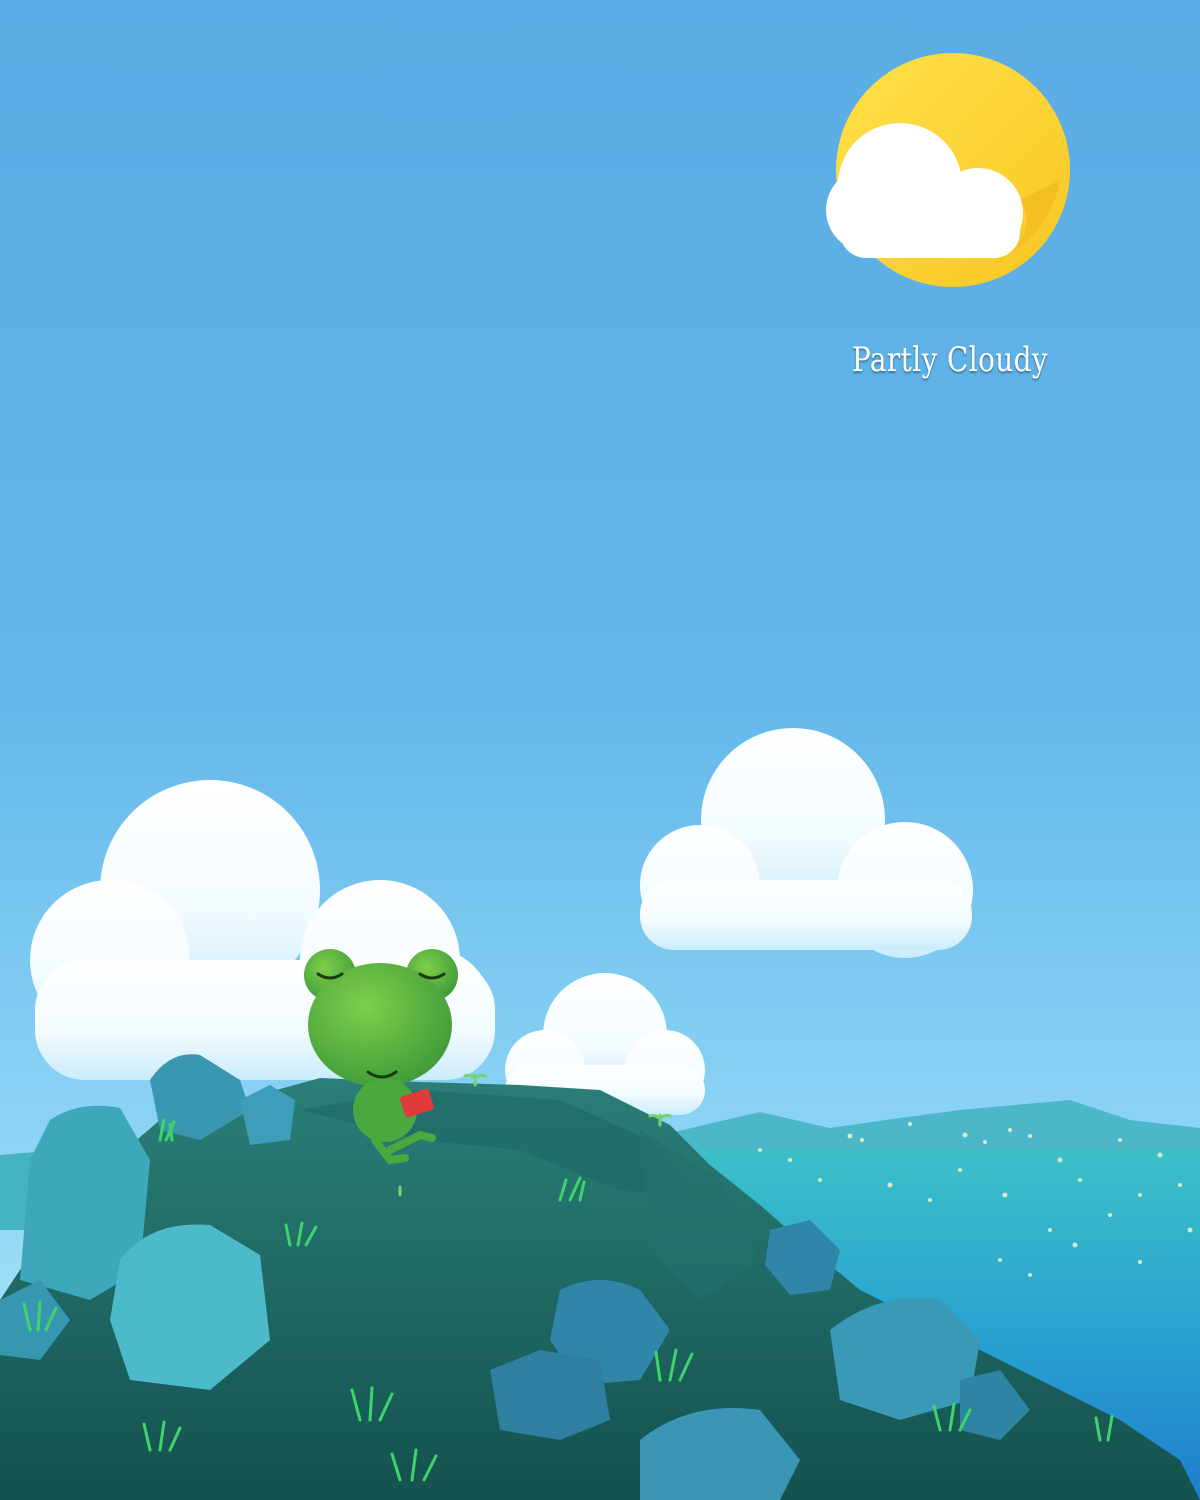  What do you see at coordinates (950, 360) in the screenshot?
I see `weather-condition-label: Partly Cloudy` at bounding box center [950, 360].